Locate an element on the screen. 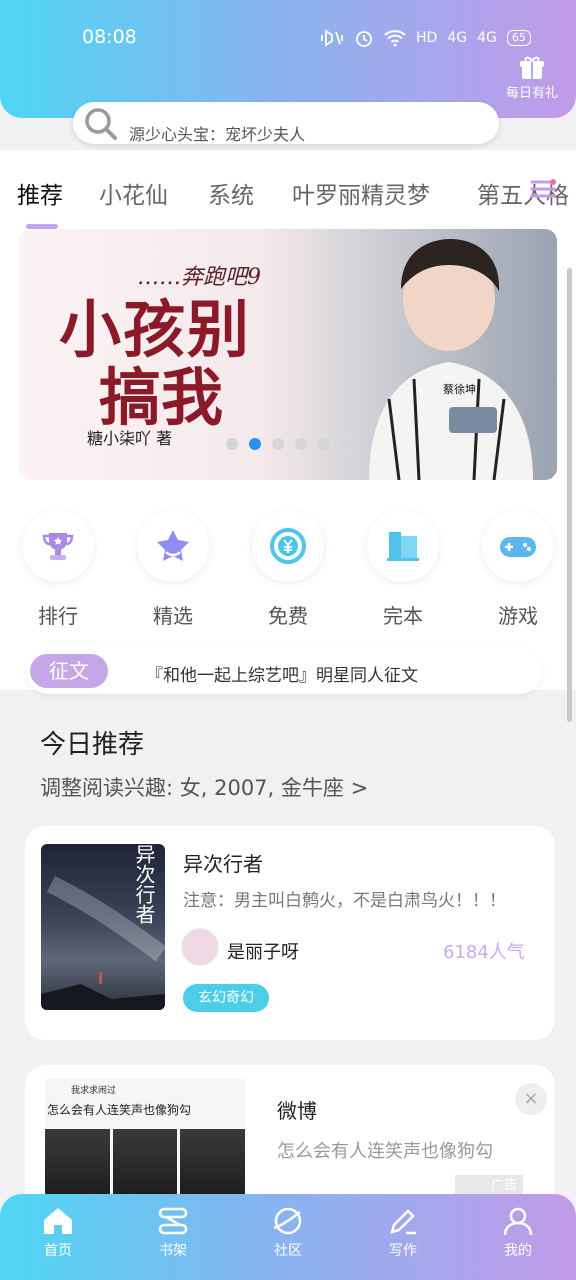 The width and height of the screenshot is (576, 1280). signal-4g-2: 4G is located at coordinates (487, 38).